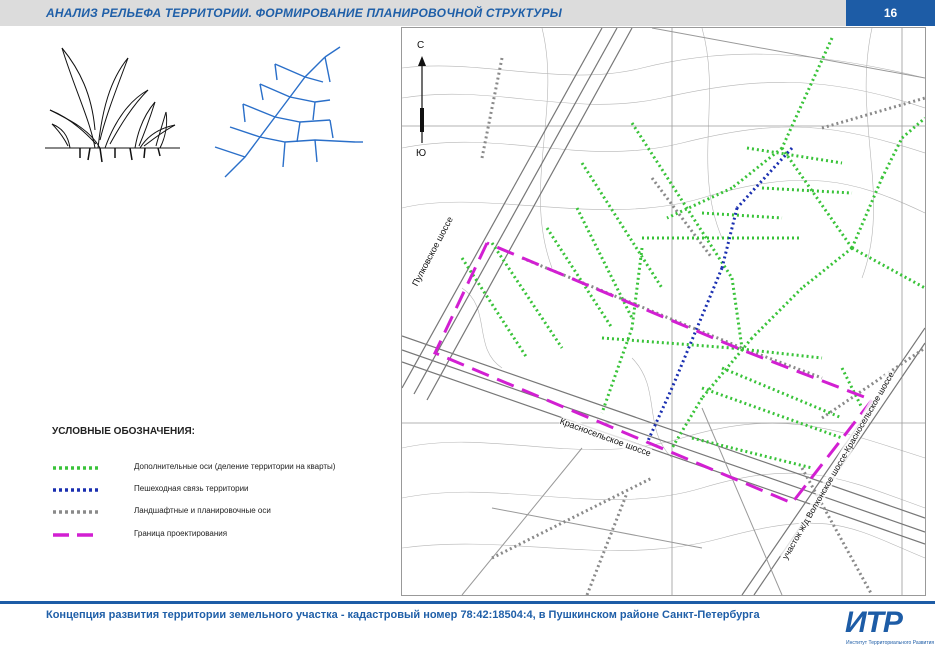 This screenshot has width=935, height=661. What do you see at coordinates (123, 431) in the screenshot?
I see `legend-title: УСЛОВНЫЕ ОБОЗНАЧЕНИЯ:` at bounding box center [123, 431].